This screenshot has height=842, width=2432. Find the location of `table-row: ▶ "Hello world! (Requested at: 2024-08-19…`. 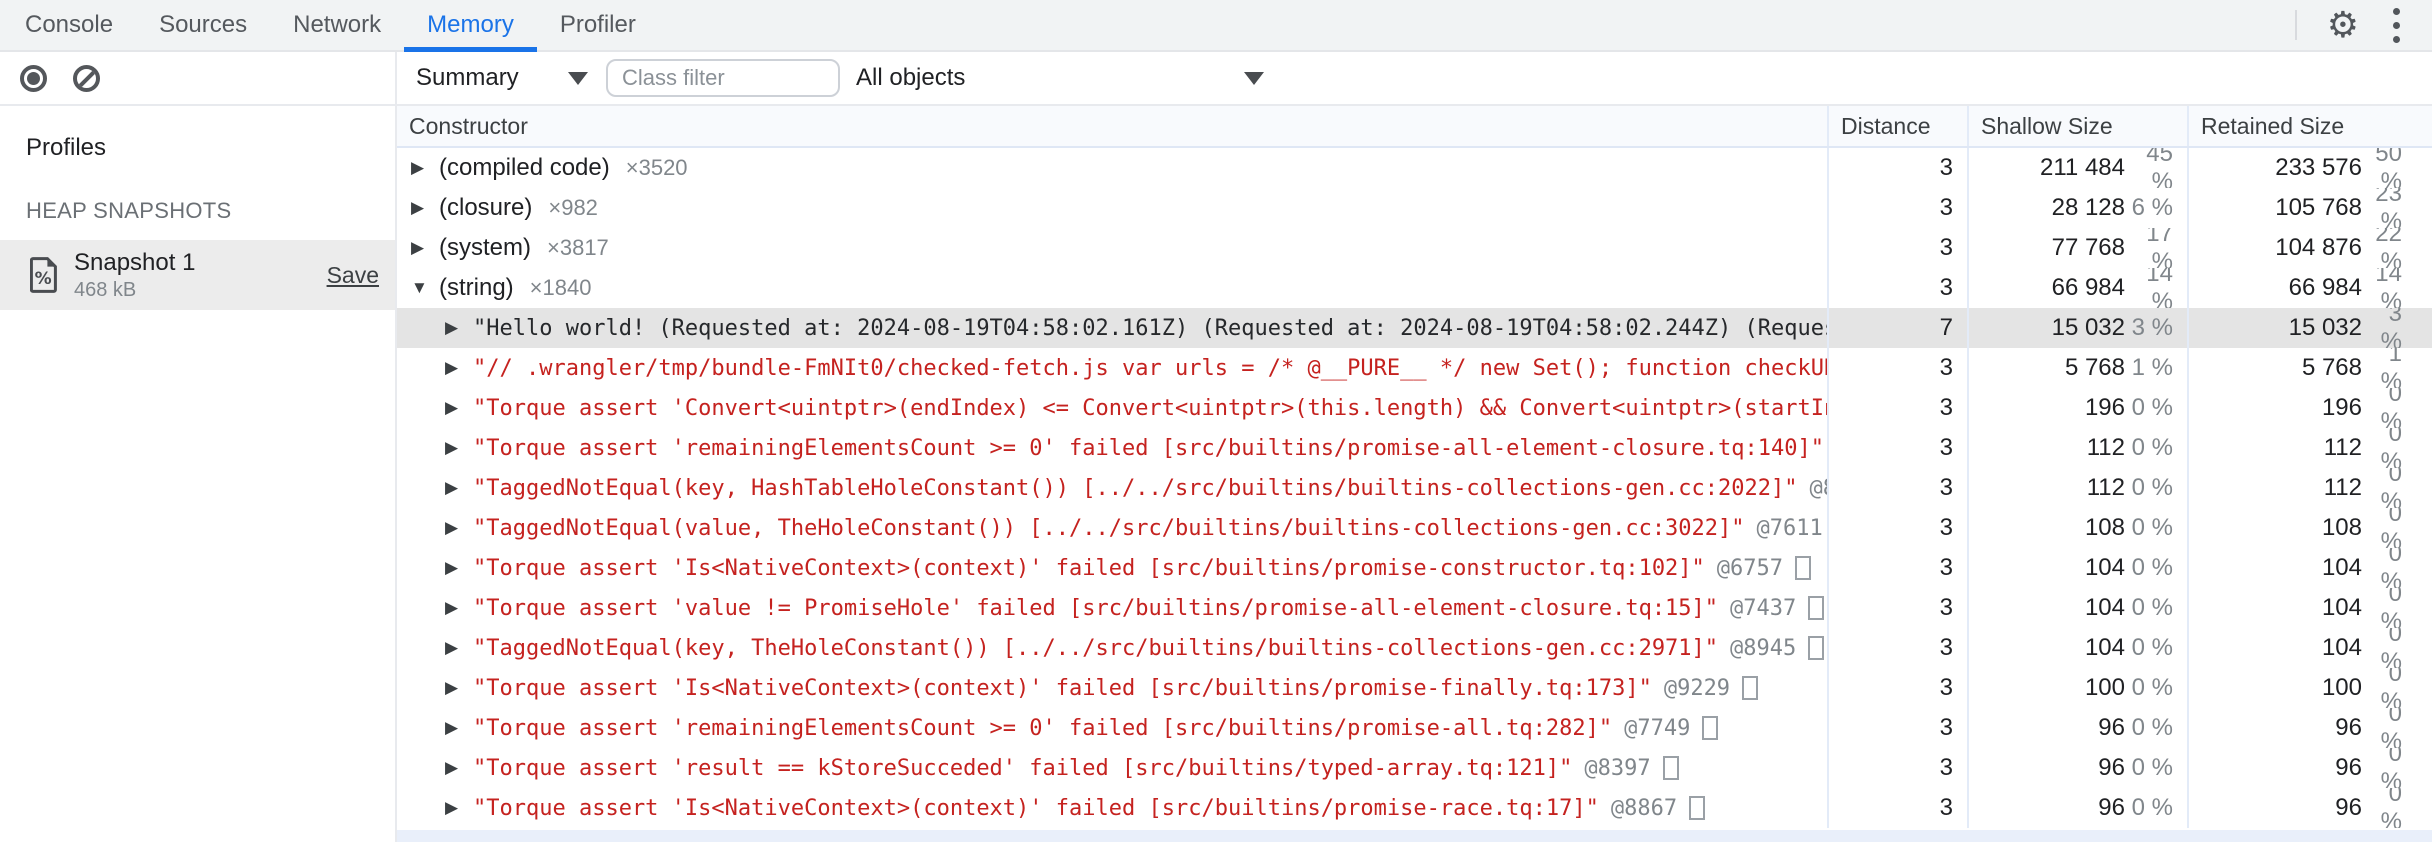

table-row: ▶ "Hello world! (Requested at: 2024-08-19… is located at coordinates (1414, 328).